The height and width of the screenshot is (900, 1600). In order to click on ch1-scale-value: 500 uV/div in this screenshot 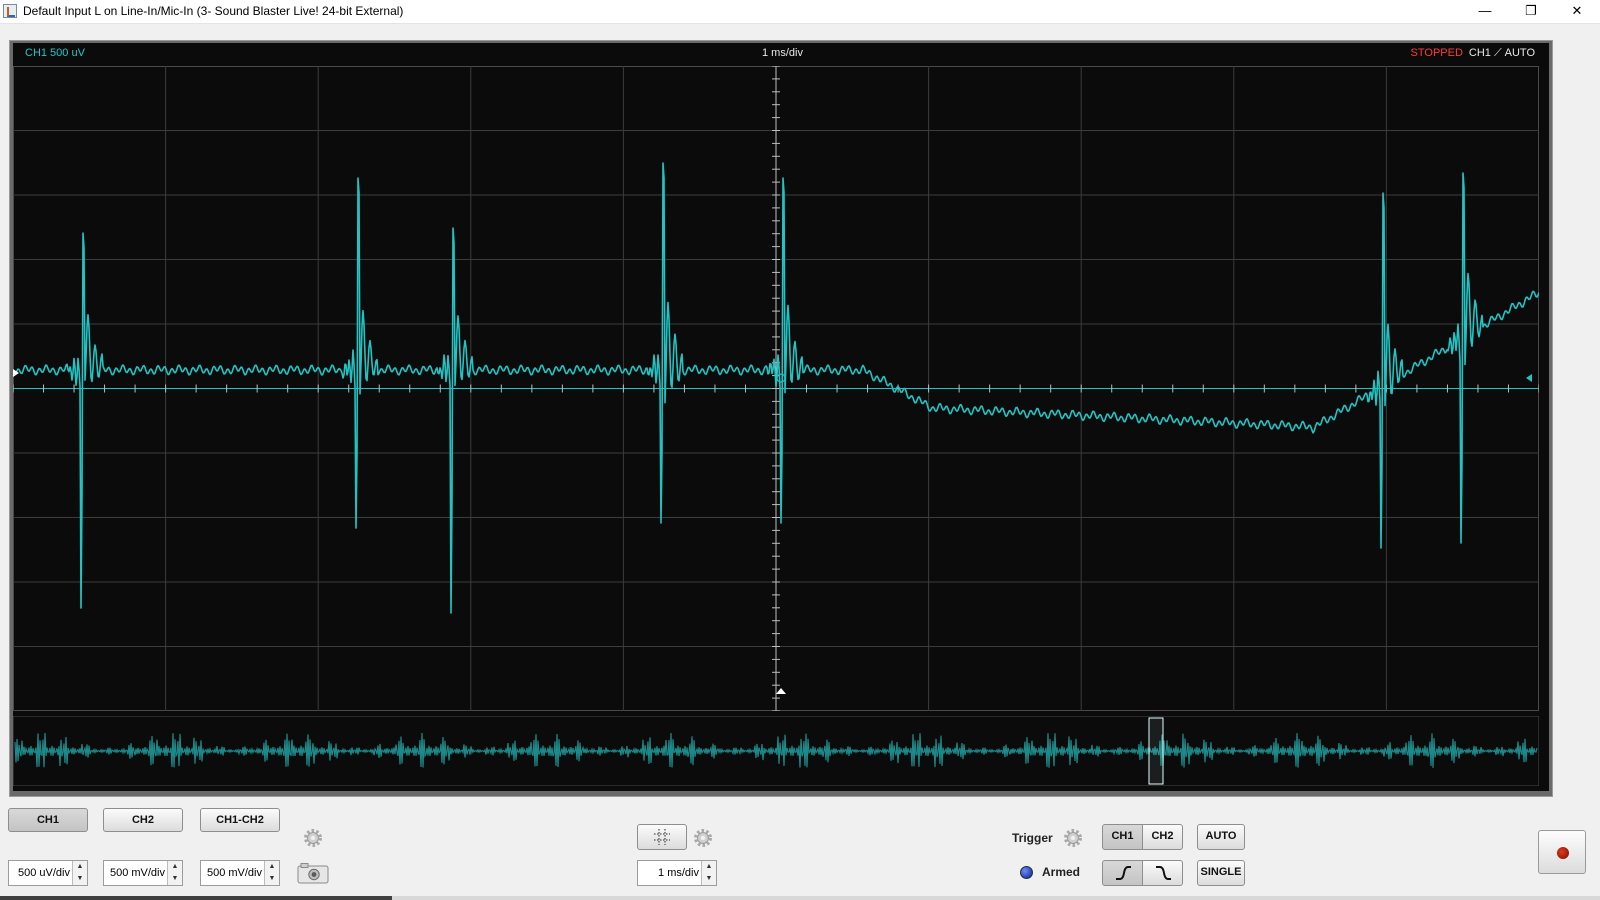, I will do `click(44, 873)`.